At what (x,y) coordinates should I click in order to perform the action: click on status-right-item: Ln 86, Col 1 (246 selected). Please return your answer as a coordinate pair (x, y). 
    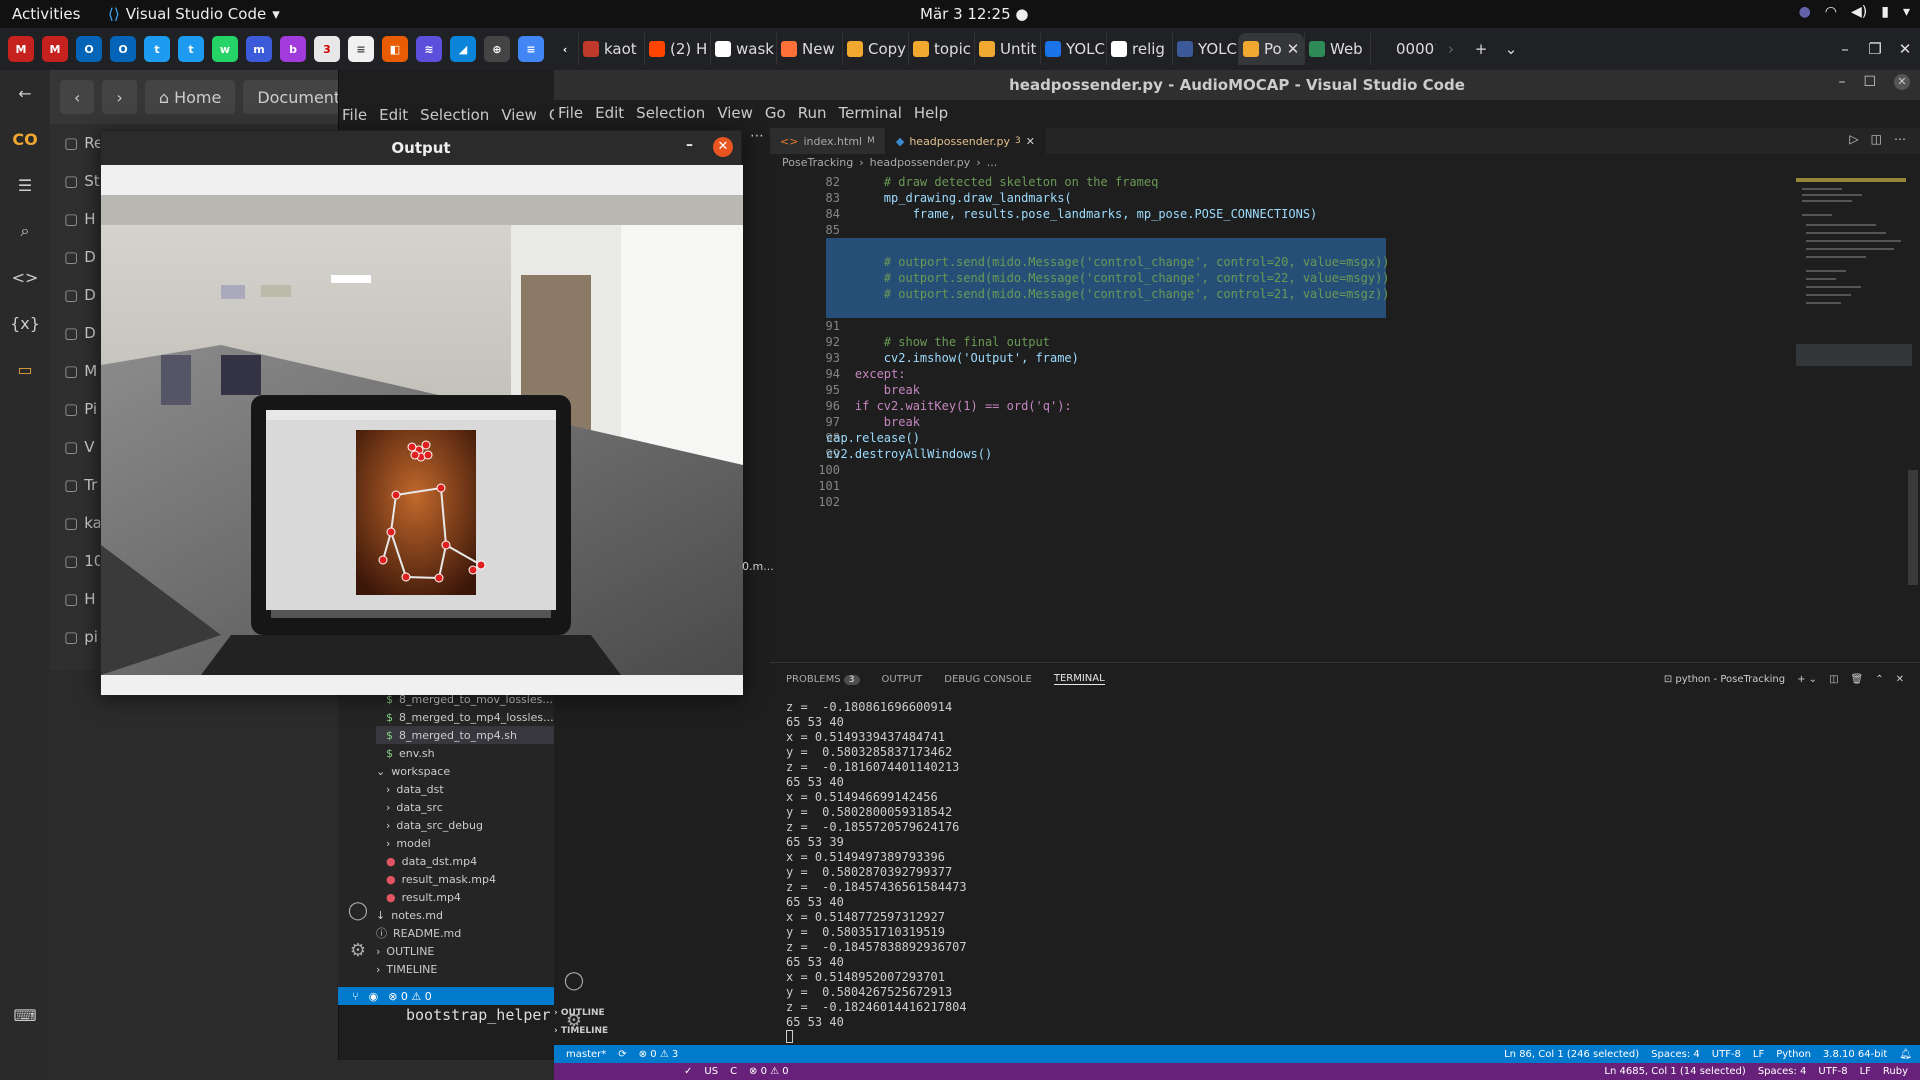
    Looking at the image, I should click on (1571, 1054).